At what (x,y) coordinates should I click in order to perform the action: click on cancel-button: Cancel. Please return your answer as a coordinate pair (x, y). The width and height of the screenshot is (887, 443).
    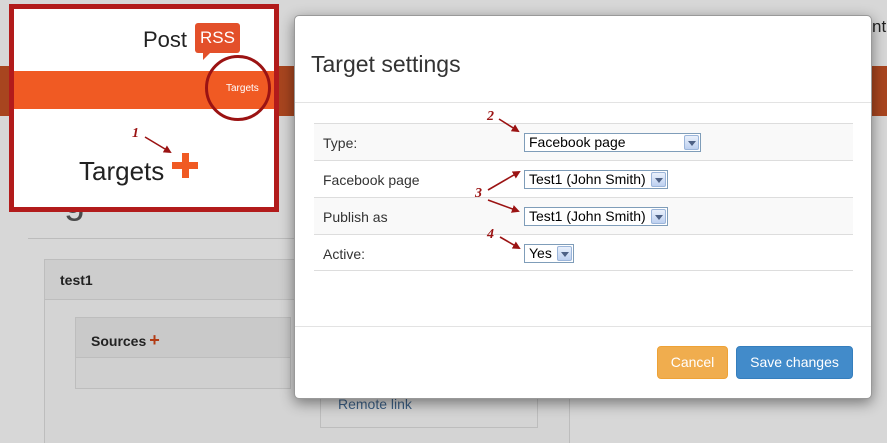
    Looking at the image, I should click on (692, 362).